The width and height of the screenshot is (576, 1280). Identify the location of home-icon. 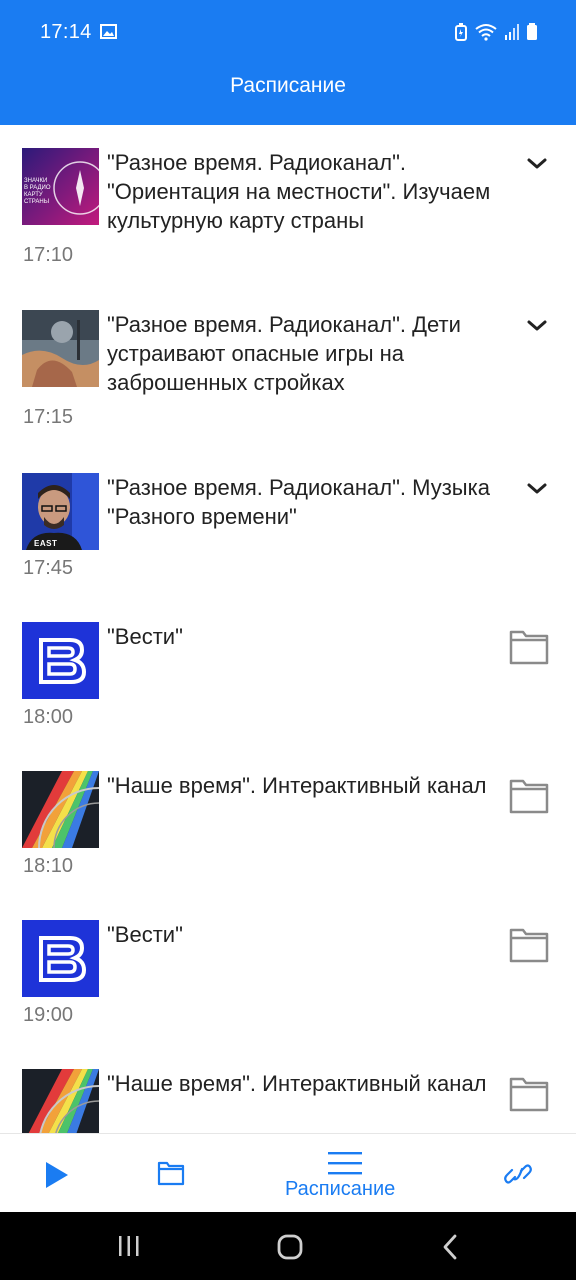
(290, 1247).